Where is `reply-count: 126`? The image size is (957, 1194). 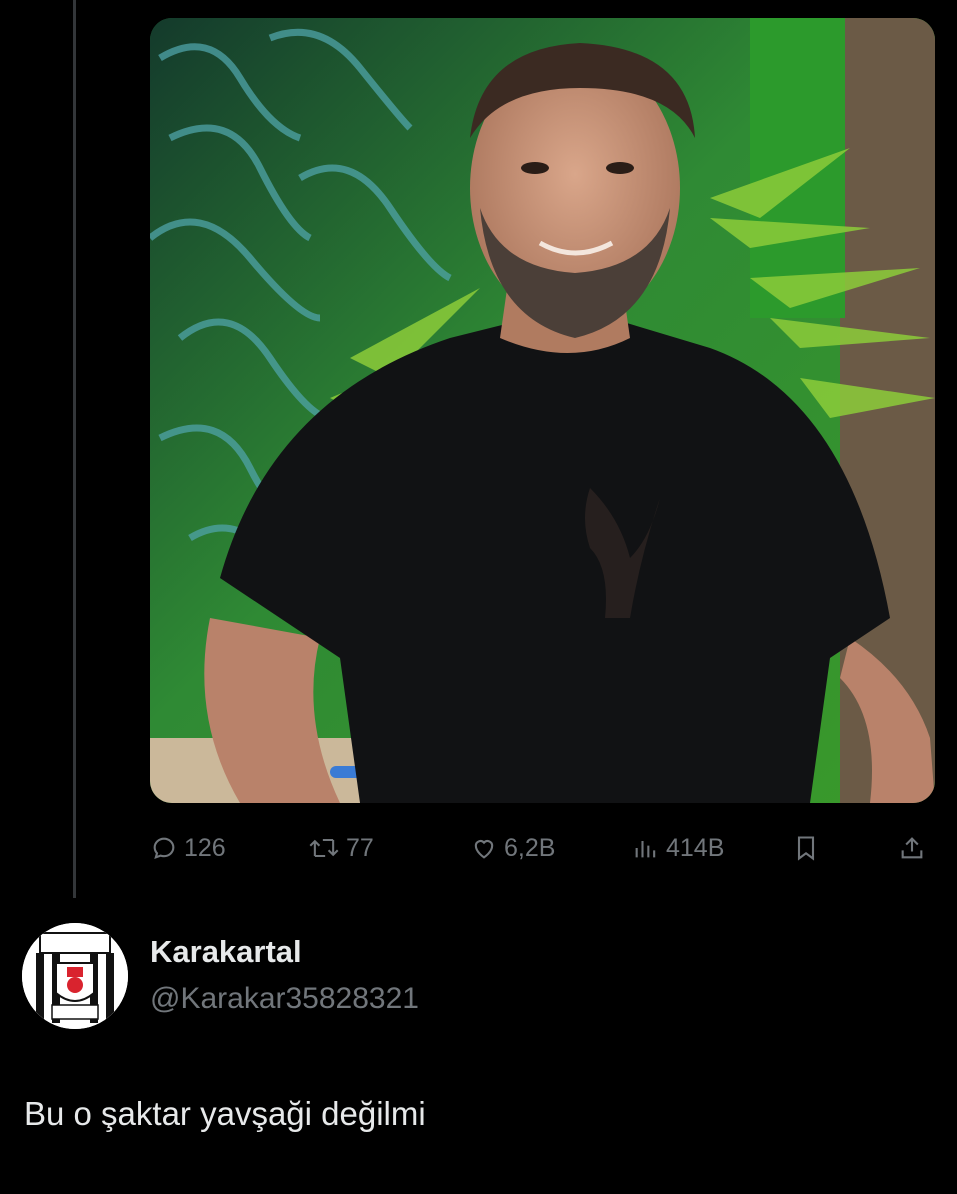 reply-count: 126 is located at coordinates (205, 847).